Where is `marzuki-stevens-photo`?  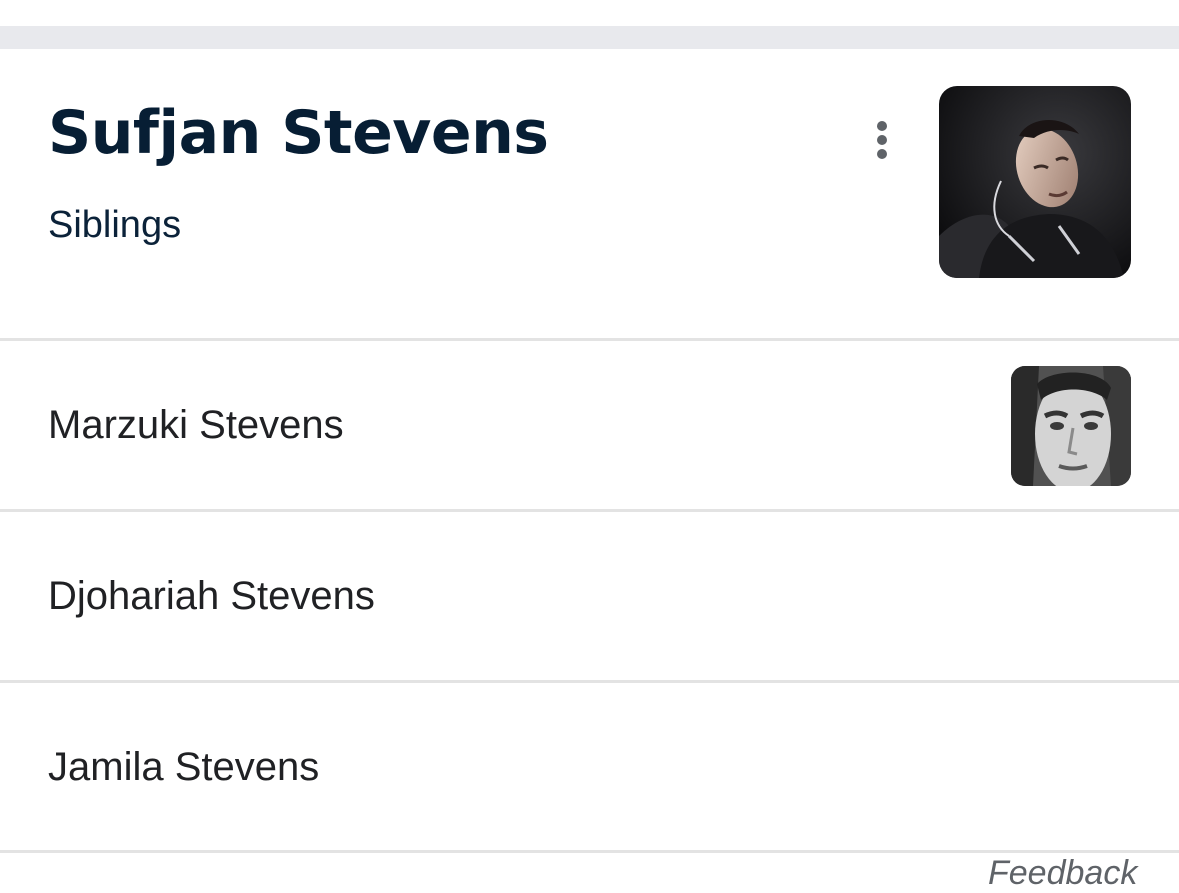 marzuki-stevens-photo is located at coordinates (1071, 426).